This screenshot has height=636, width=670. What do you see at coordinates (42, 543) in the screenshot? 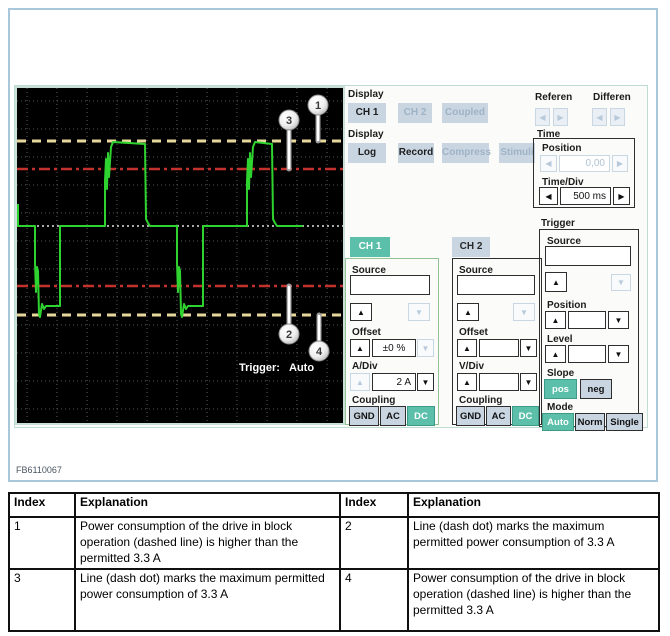
I see `index-cell: 1` at bounding box center [42, 543].